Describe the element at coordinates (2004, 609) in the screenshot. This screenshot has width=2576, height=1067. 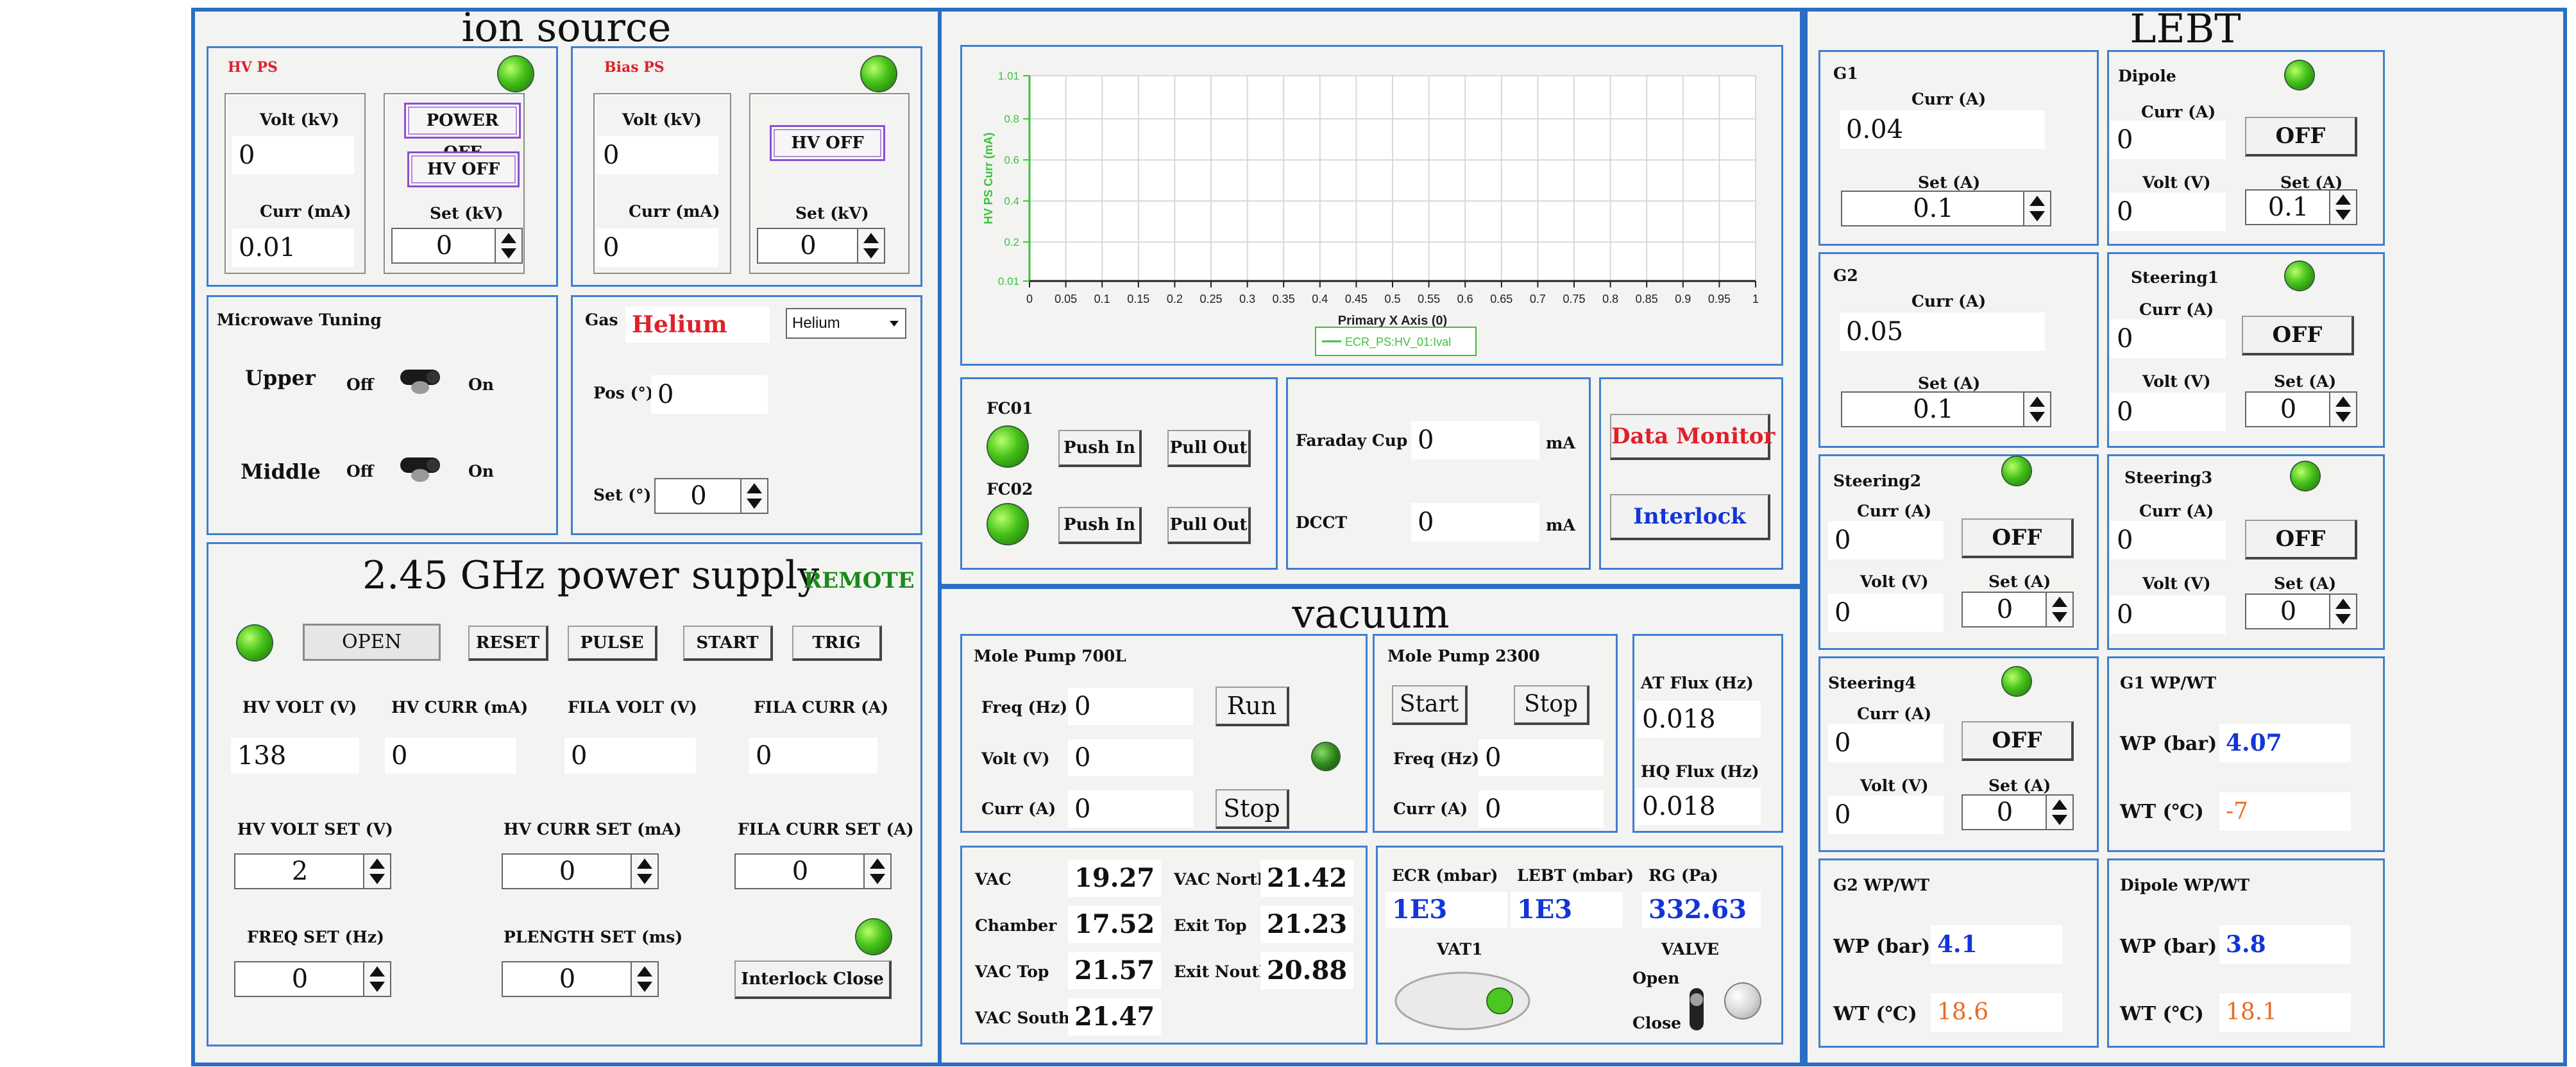
I see `steering2-set-value: 0` at that location.